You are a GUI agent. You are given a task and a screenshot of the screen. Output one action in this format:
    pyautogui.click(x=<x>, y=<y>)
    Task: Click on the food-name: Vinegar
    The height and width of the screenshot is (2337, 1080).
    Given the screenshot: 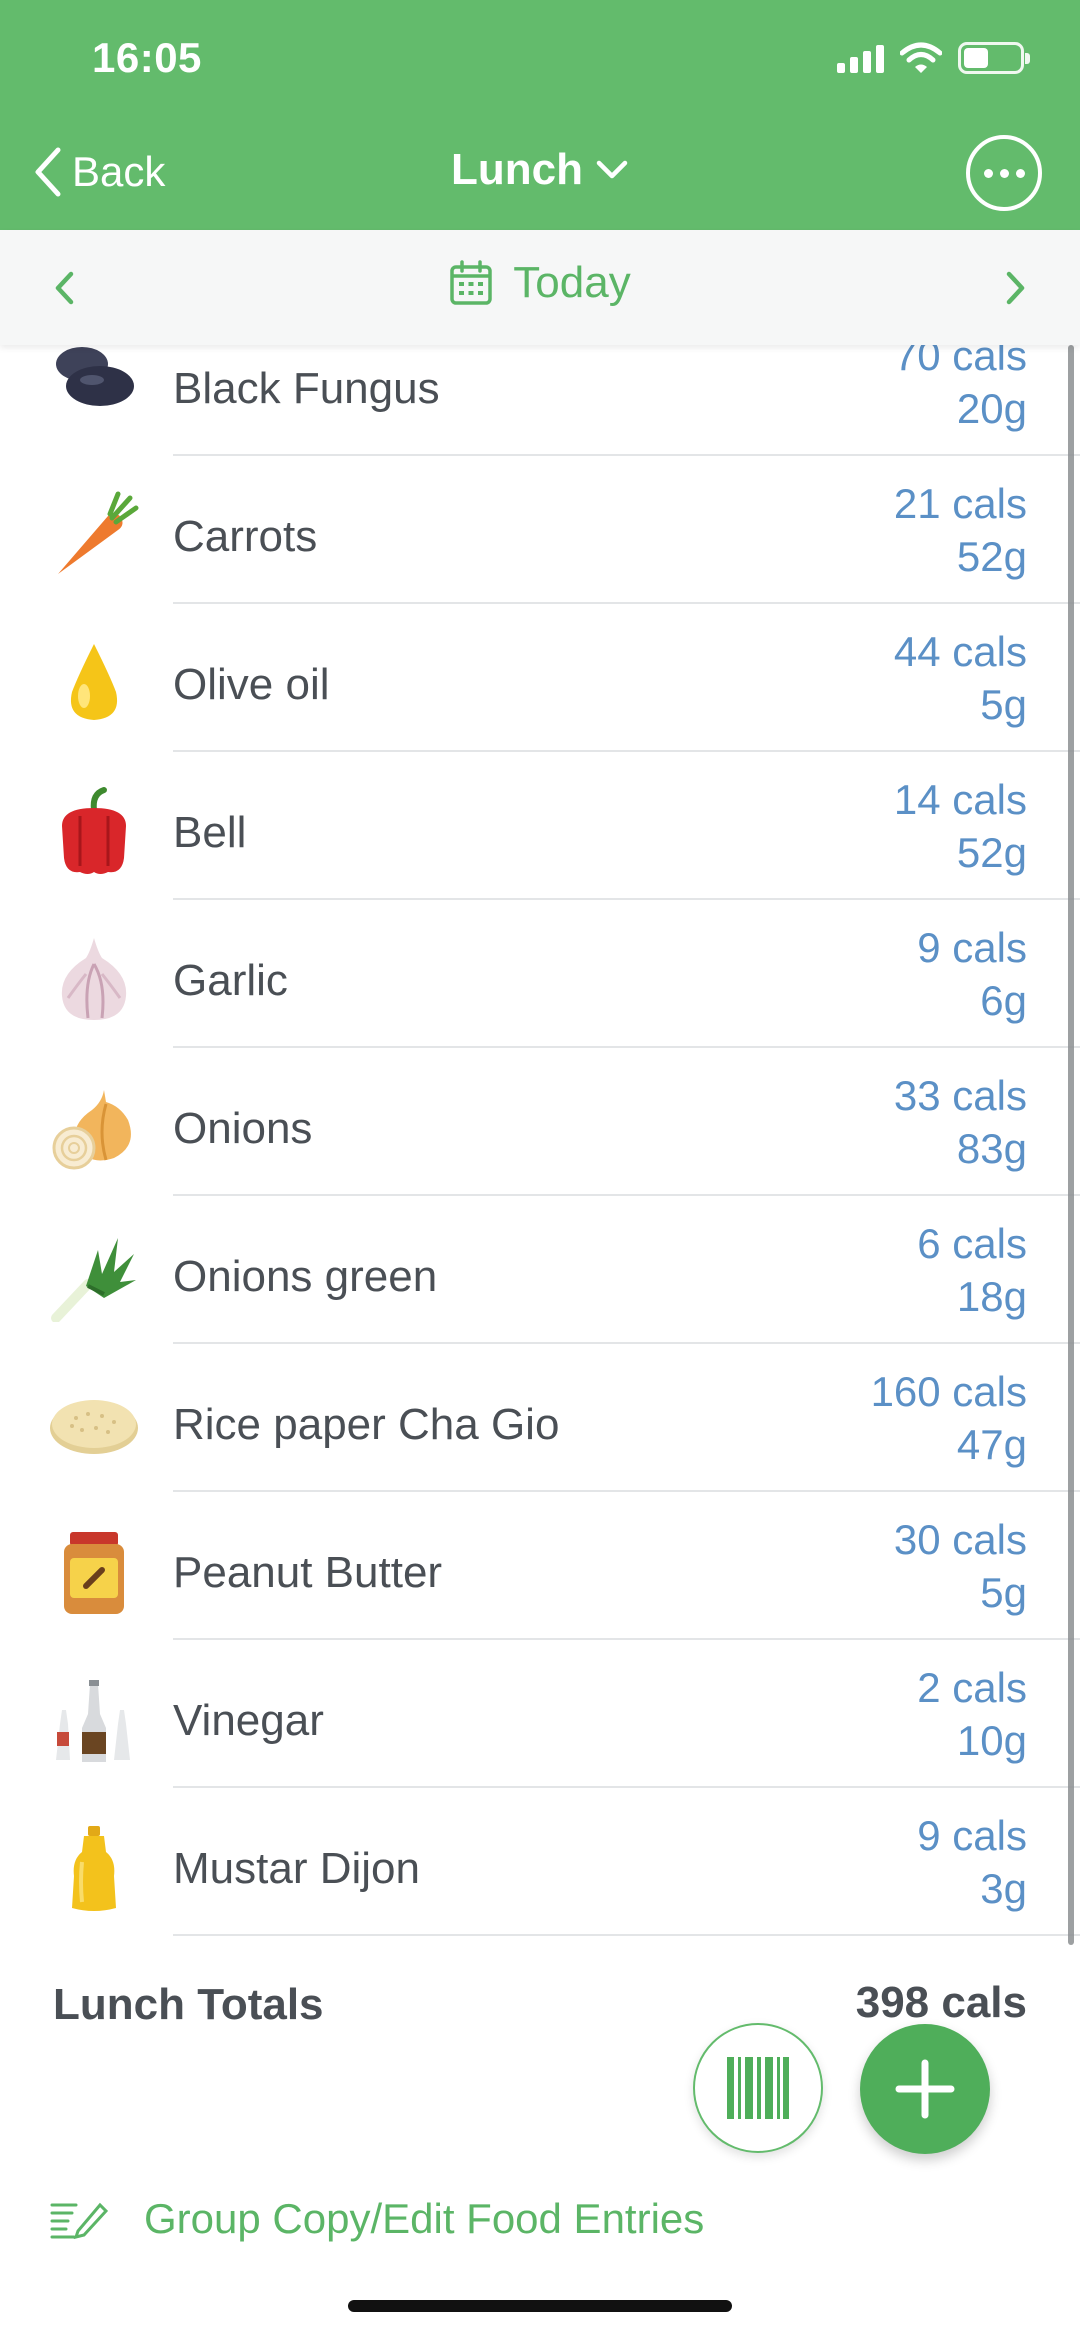 What is the action you would take?
    pyautogui.click(x=248, y=1720)
    